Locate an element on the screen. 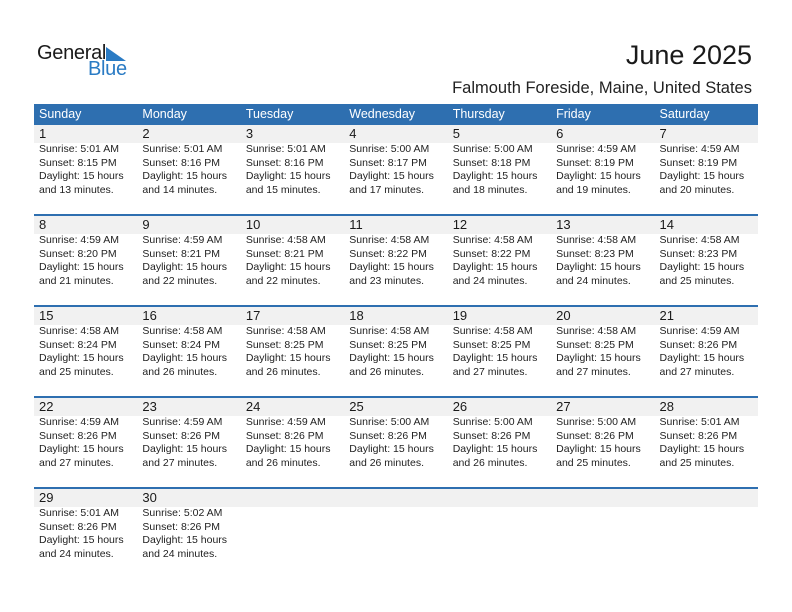  day-number: 25 is located at coordinates (356, 406).